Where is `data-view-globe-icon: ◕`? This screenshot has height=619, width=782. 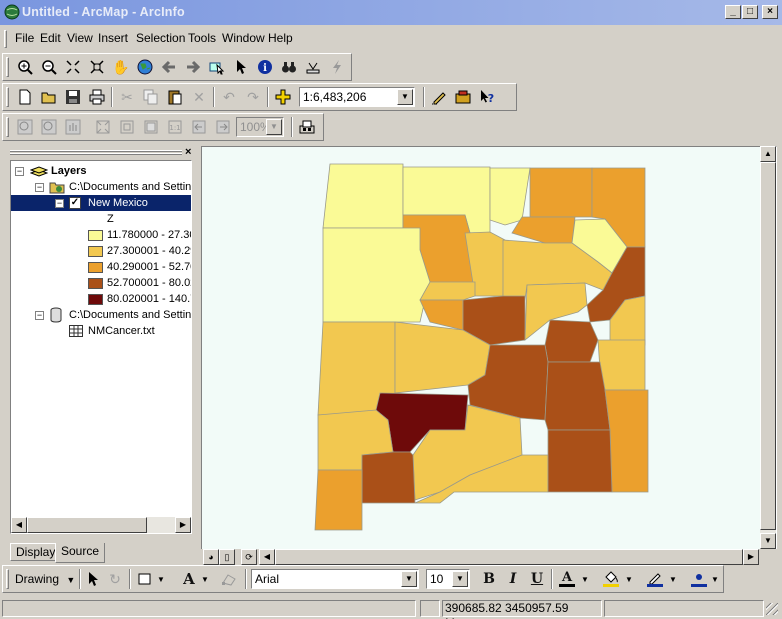 data-view-globe-icon: ◕ is located at coordinates (211, 557).